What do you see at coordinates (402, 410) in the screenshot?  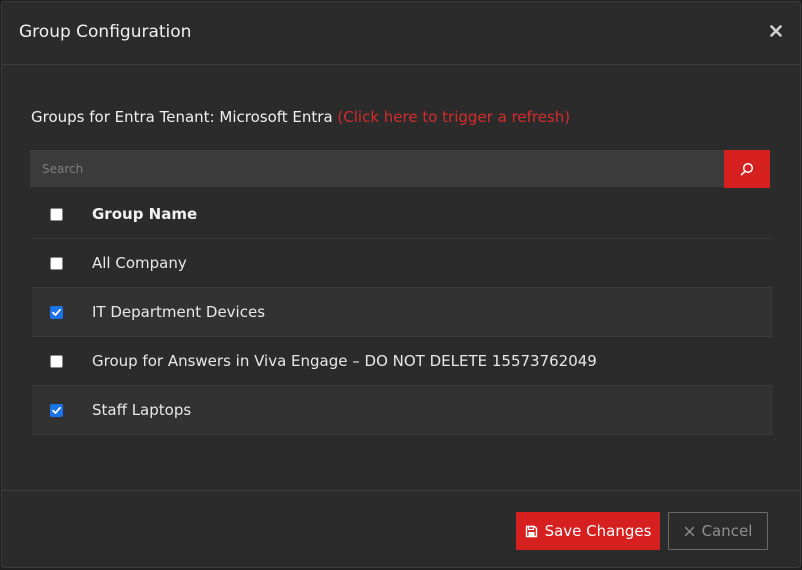 I see `table-row: Staff Laptops` at bounding box center [402, 410].